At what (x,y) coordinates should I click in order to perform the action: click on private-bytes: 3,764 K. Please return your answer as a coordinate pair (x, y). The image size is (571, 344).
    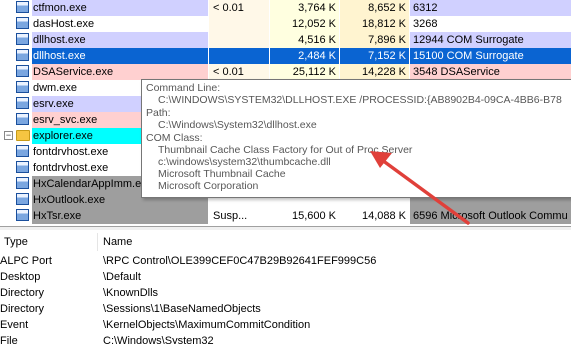
    Looking at the image, I should click on (304, 8).